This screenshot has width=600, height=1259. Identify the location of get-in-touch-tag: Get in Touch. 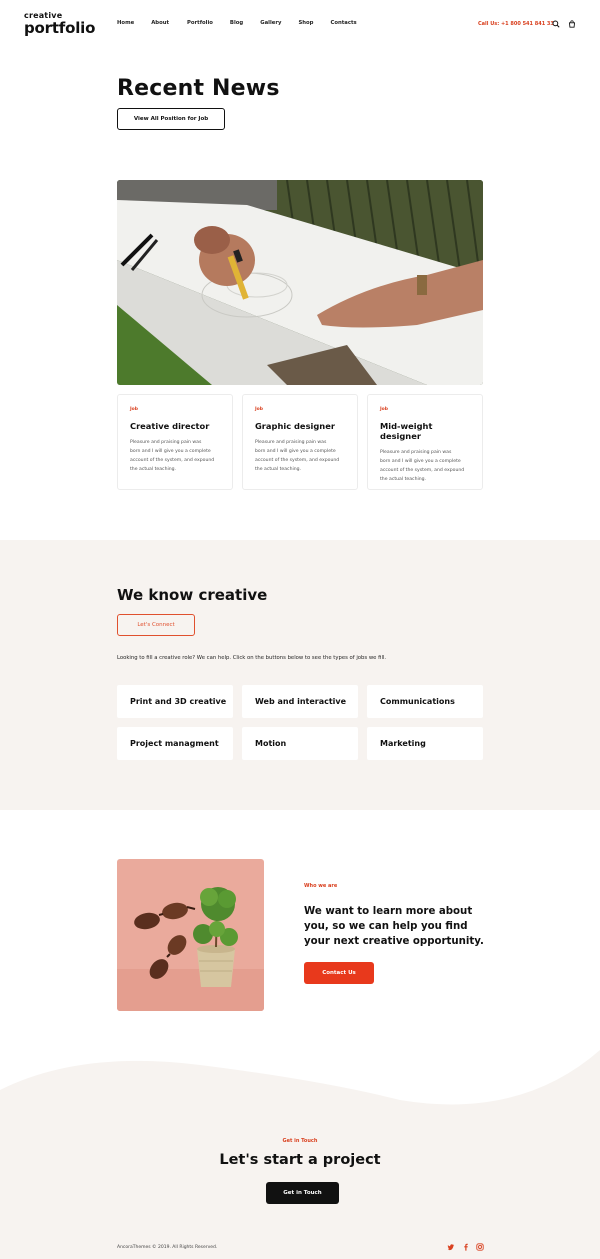
(300, 1141).